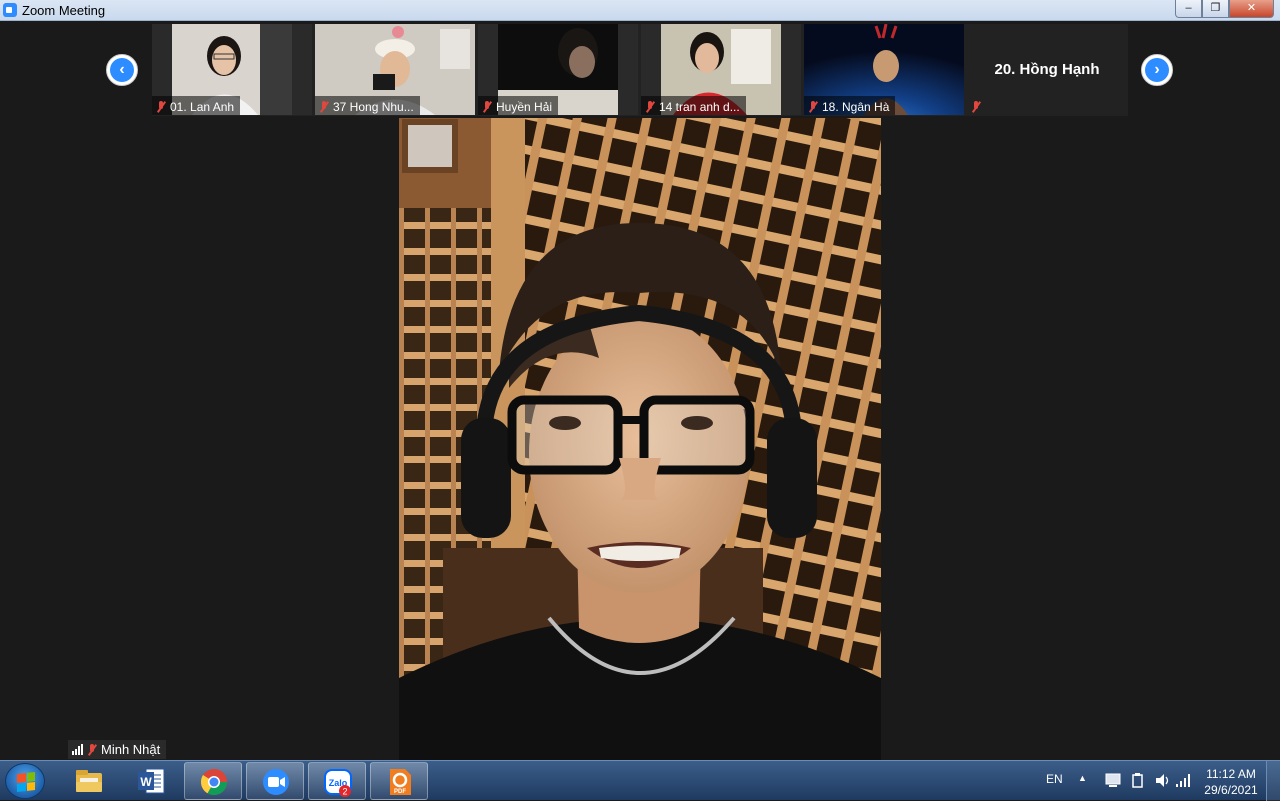 The image size is (1280, 801). I want to click on participant-thumbnail: 01. Lan Anh, so click(232, 69).